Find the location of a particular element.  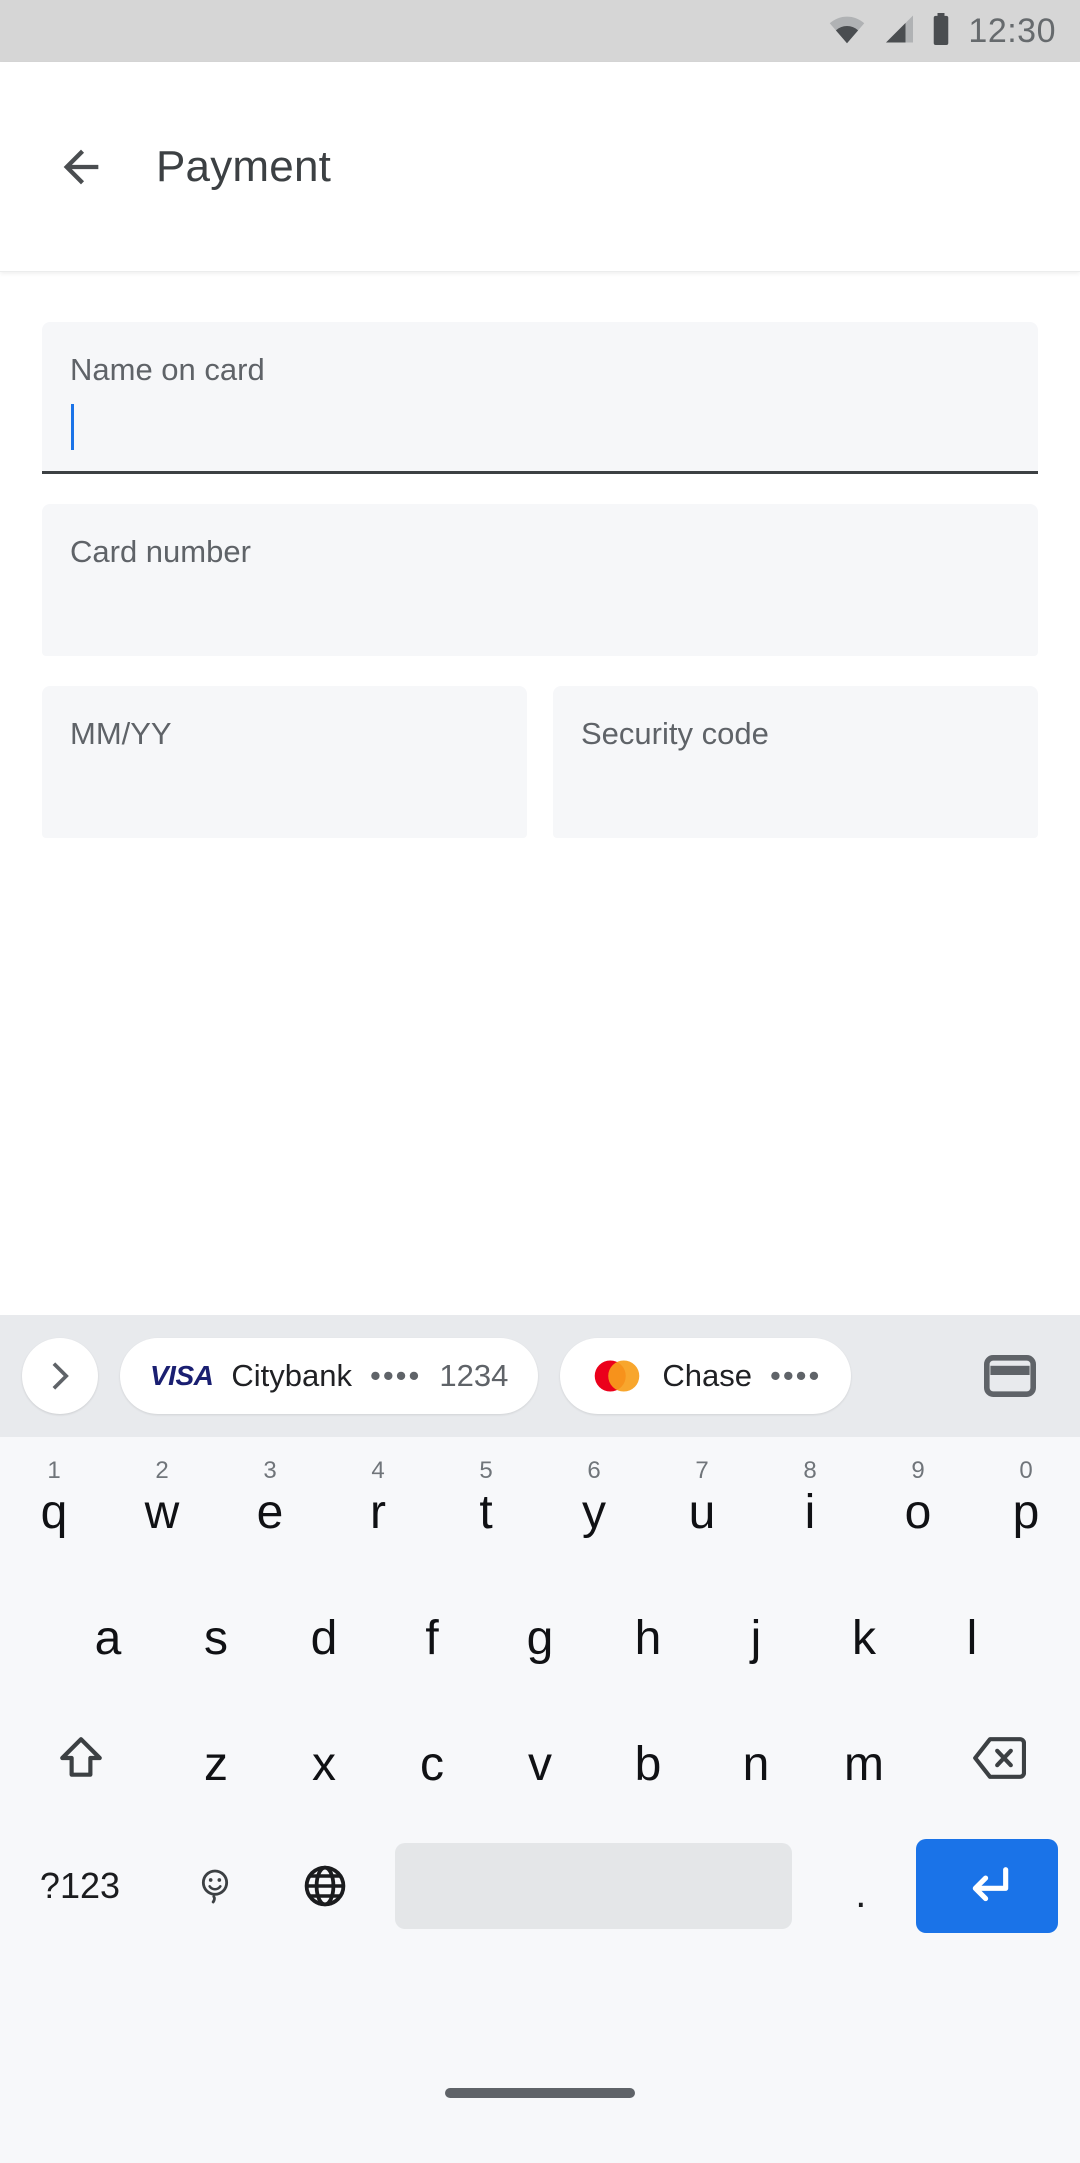

key-q: 1 q is located at coordinates (54, 1506).